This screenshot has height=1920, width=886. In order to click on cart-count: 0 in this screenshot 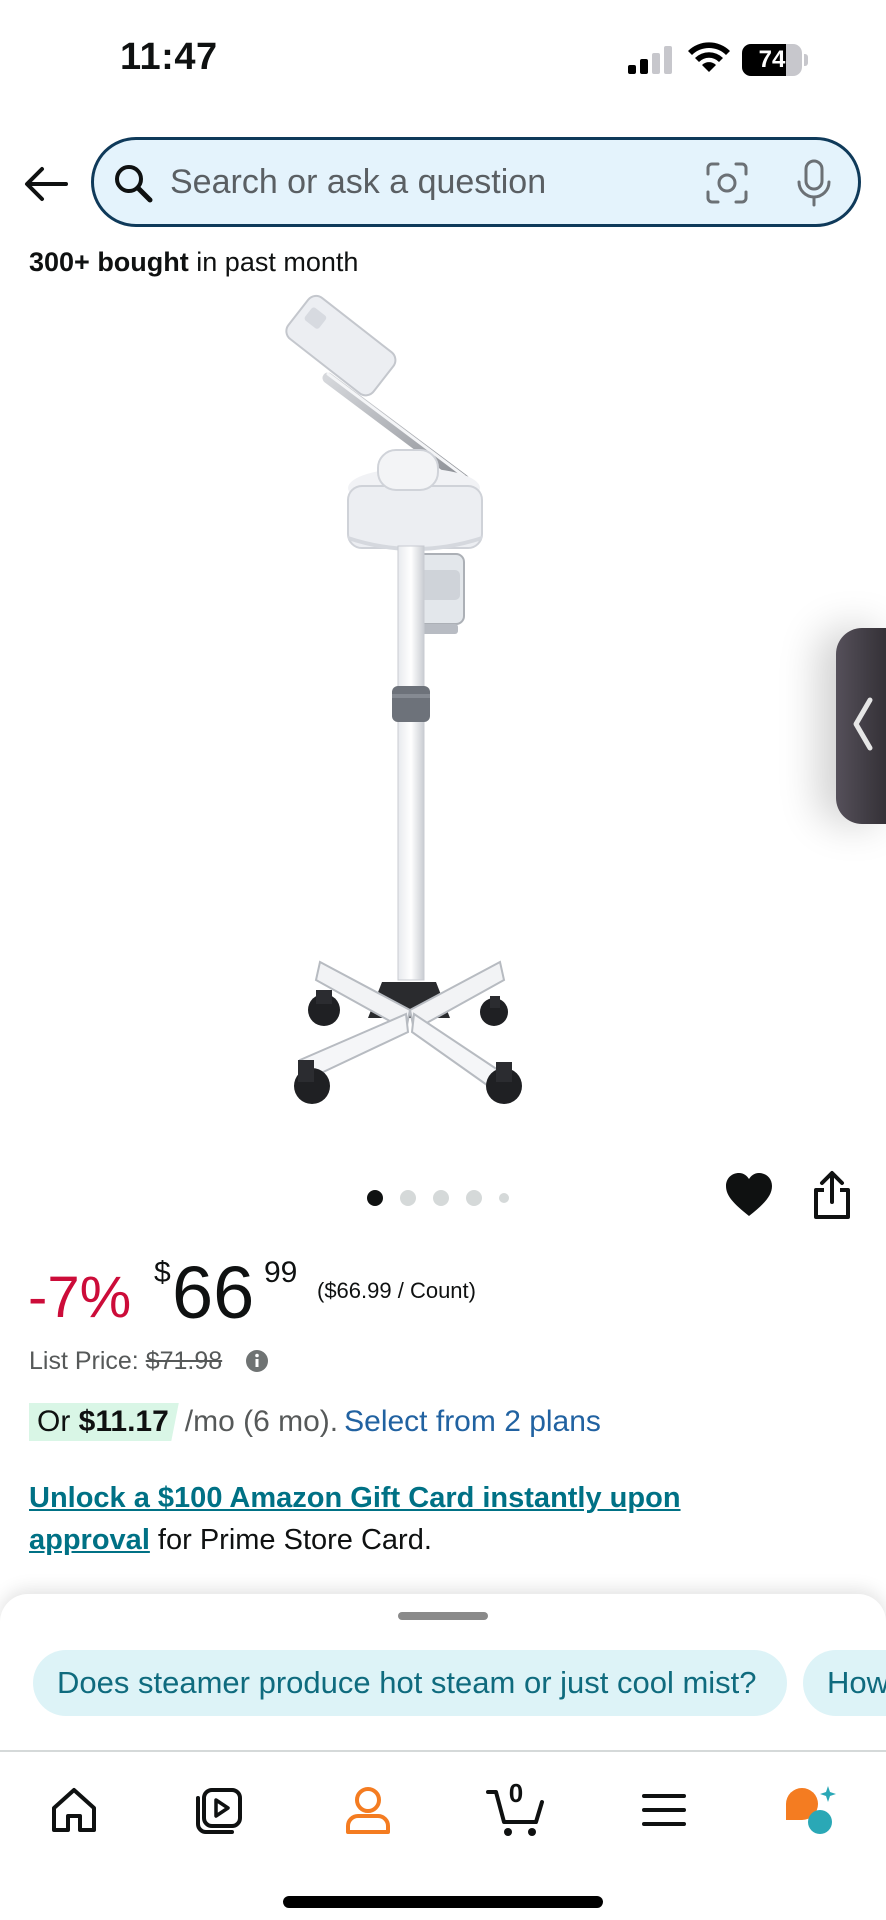, I will do `click(516, 1793)`.